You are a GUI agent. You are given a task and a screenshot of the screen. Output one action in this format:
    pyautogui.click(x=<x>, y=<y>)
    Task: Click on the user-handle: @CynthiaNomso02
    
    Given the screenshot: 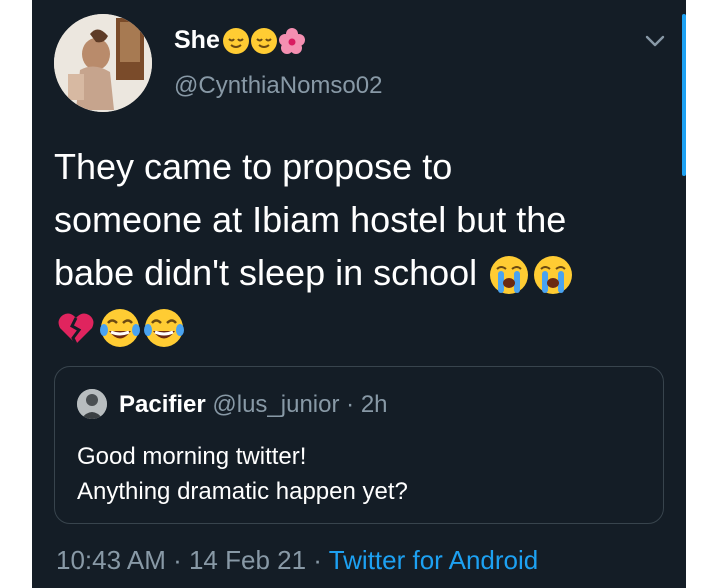 What is the action you would take?
    pyautogui.click(x=278, y=86)
    